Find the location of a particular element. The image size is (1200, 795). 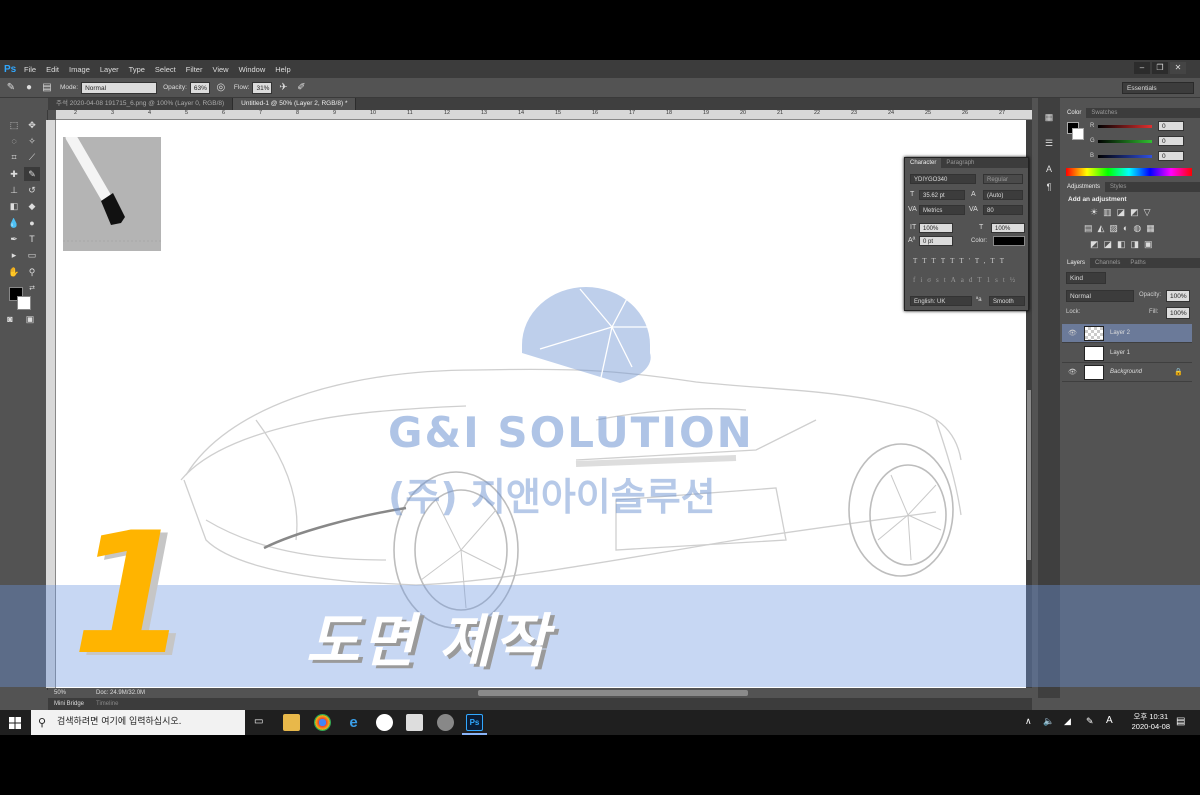

zoom-level: 50% is located at coordinates (60, 693).